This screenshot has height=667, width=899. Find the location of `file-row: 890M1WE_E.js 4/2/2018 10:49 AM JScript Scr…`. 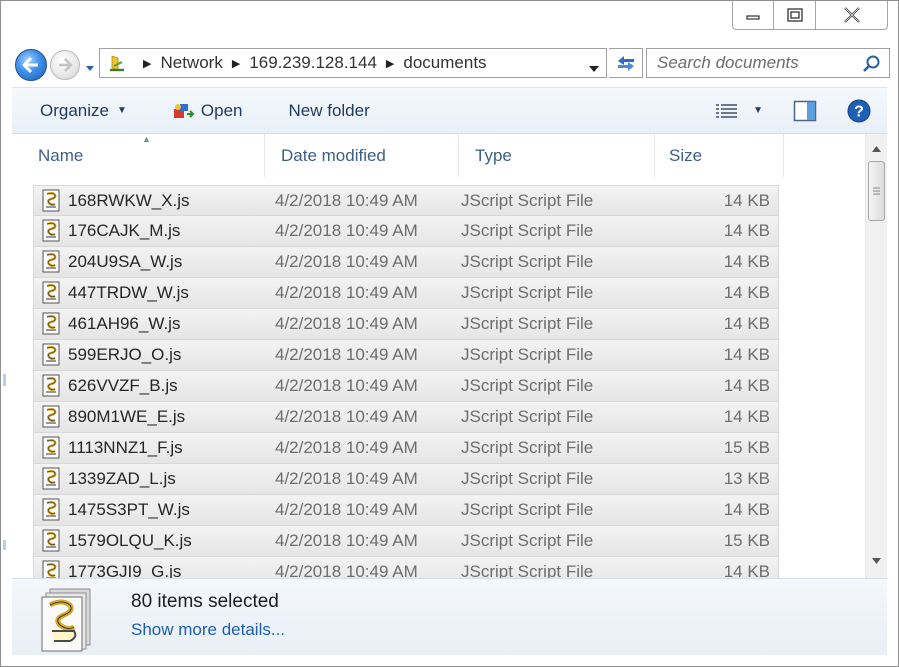

file-row: 890M1WE_E.js 4/2/2018 10:49 AM JScript Scr… is located at coordinates (406, 417).